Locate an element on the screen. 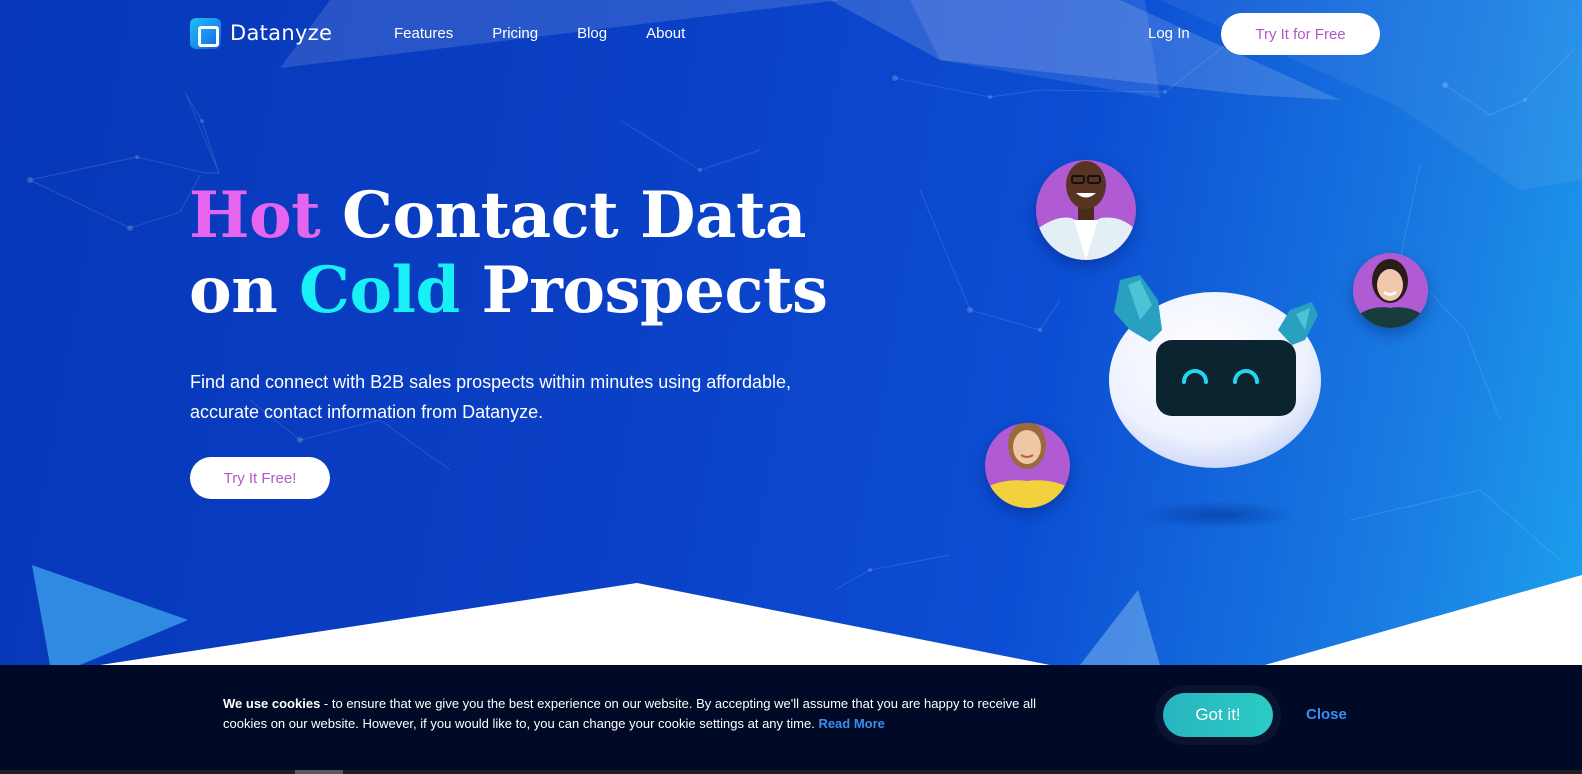 This screenshot has height=774, width=1582. avatar-man-glasses is located at coordinates (1086, 210).